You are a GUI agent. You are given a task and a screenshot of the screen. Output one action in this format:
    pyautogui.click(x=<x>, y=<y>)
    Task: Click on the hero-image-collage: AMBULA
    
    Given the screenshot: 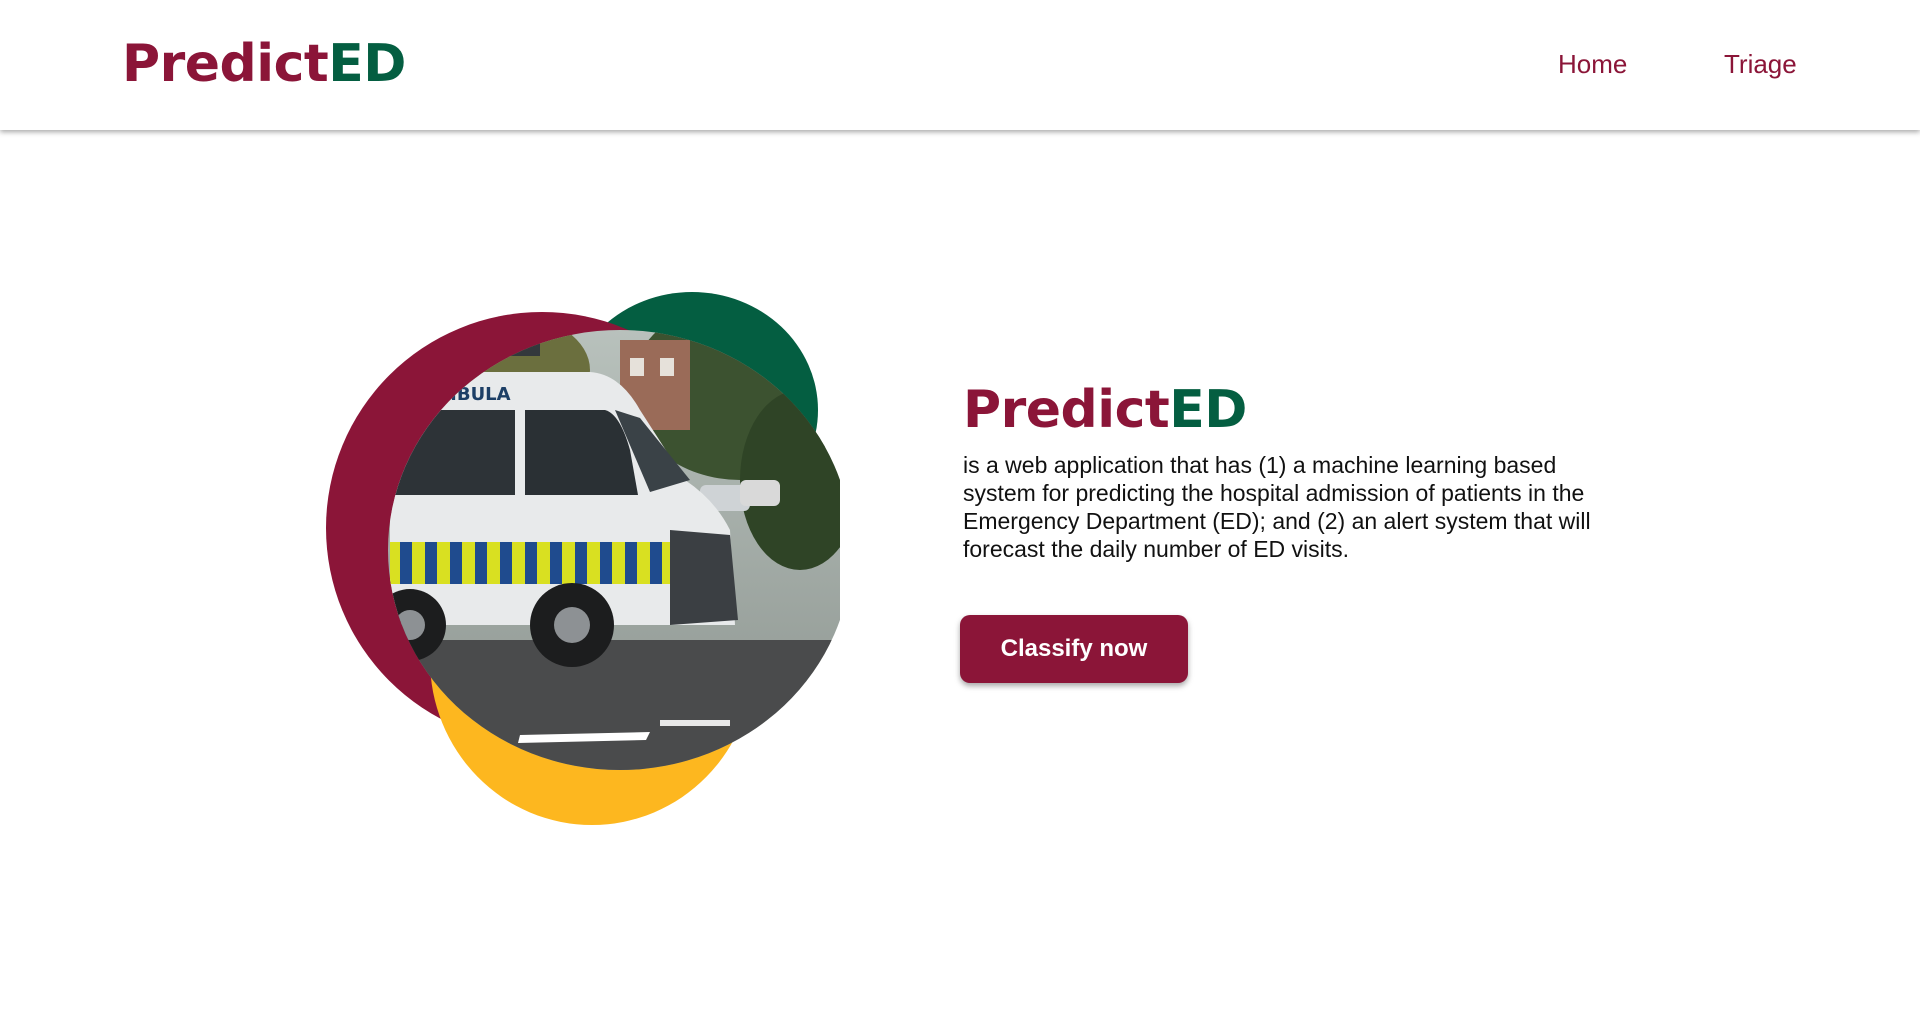 What is the action you would take?
    pyautogui.click(x=580, y=560)
    